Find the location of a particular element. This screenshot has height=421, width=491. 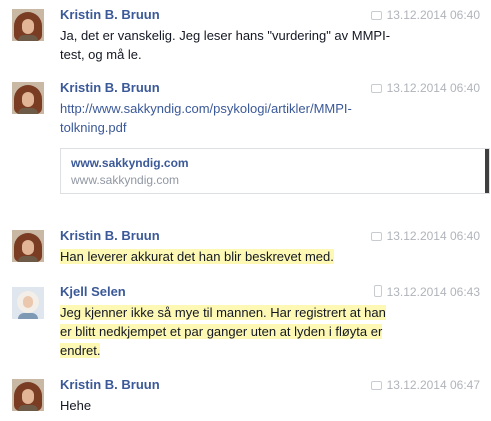

preview-title: www.sakkyndig.com is located at coordinates (130, 163).